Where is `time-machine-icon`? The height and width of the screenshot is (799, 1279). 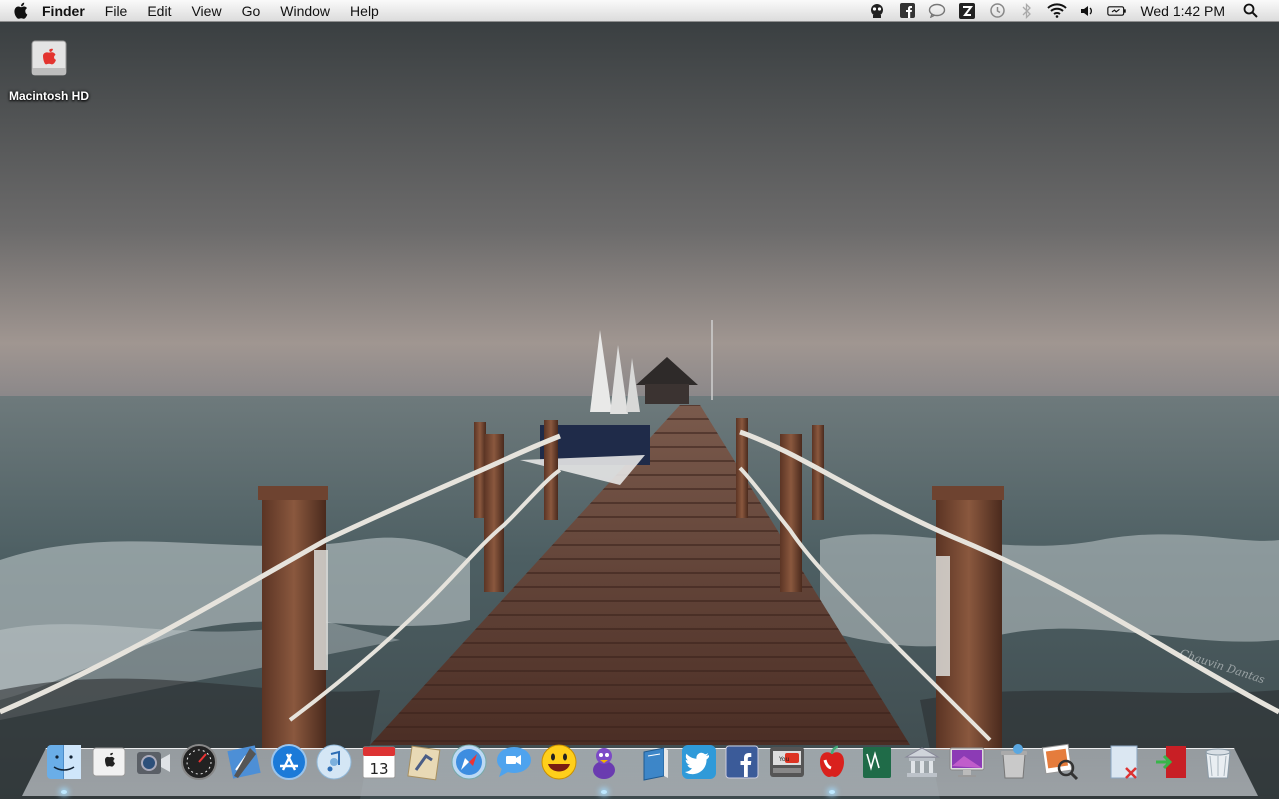
time-machine-icon is located at coordinates (997, 11).